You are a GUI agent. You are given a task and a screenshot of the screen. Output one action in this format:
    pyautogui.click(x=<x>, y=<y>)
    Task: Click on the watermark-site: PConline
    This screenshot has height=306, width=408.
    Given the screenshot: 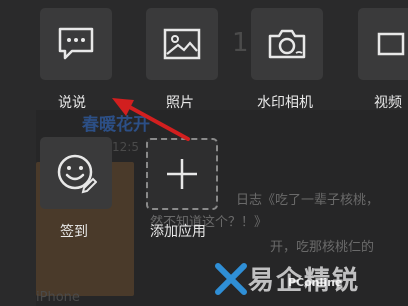 What is the action you would take?
    pyautogui.click(x=315, y=282)
    